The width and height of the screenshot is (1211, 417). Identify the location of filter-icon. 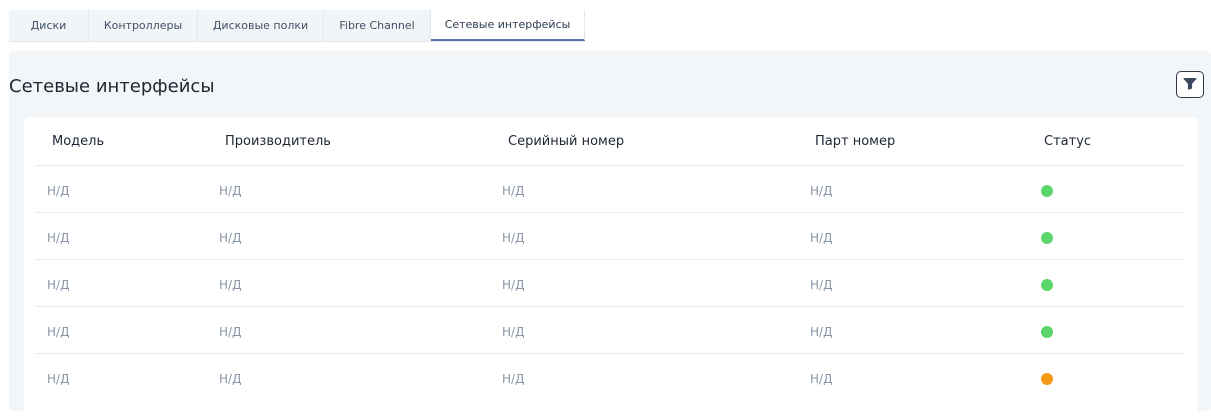
(1190, 84).